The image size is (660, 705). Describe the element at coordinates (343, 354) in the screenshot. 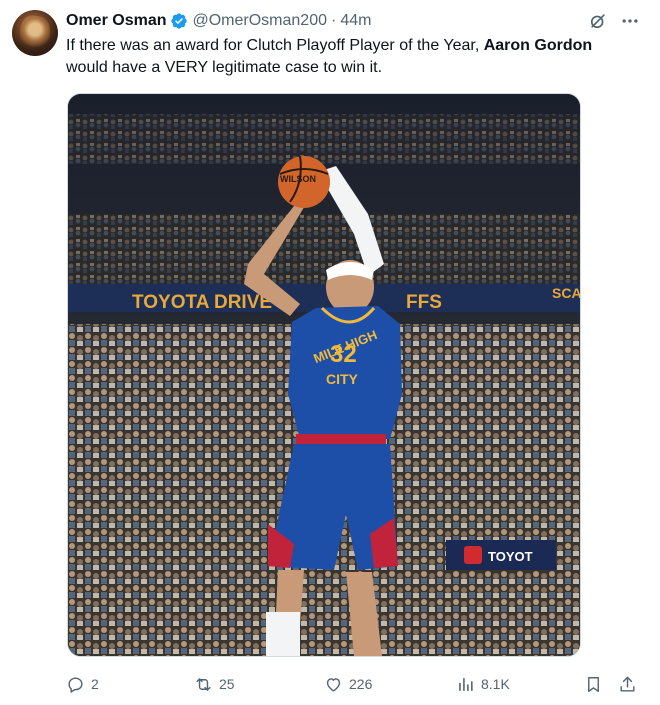

I see `jersey-number: 32` at that location.